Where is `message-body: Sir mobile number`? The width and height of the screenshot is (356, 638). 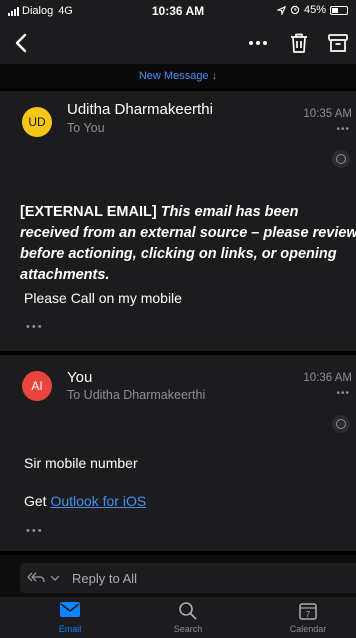
message-body: Sir mobile number is located at coordinates (81, 463).